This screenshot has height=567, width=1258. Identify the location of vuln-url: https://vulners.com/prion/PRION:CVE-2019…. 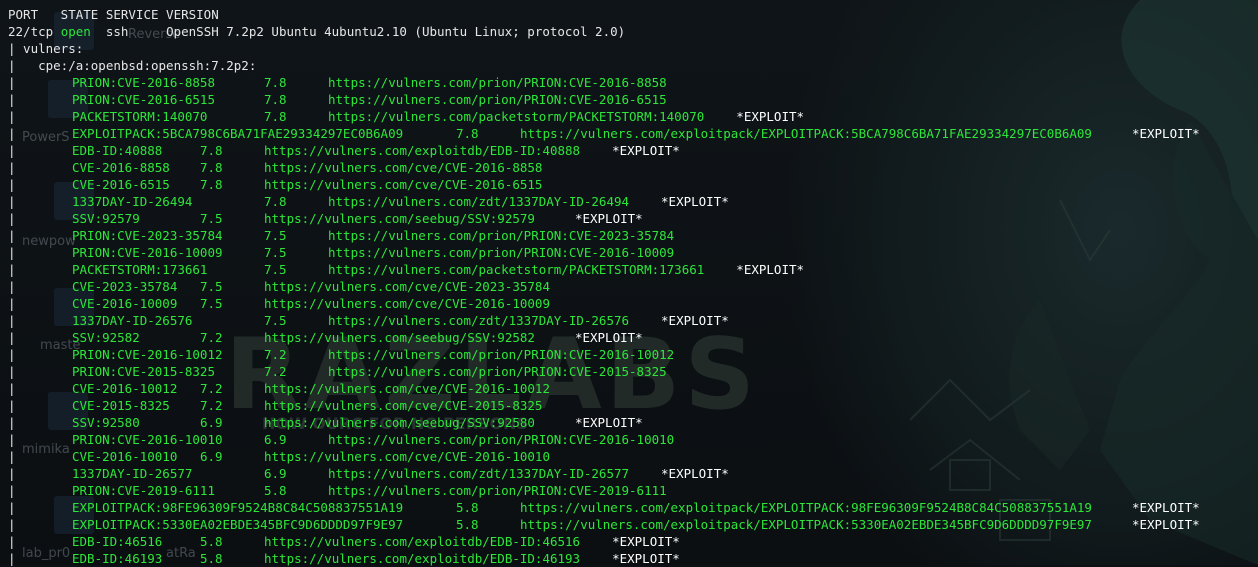
(497, 490).